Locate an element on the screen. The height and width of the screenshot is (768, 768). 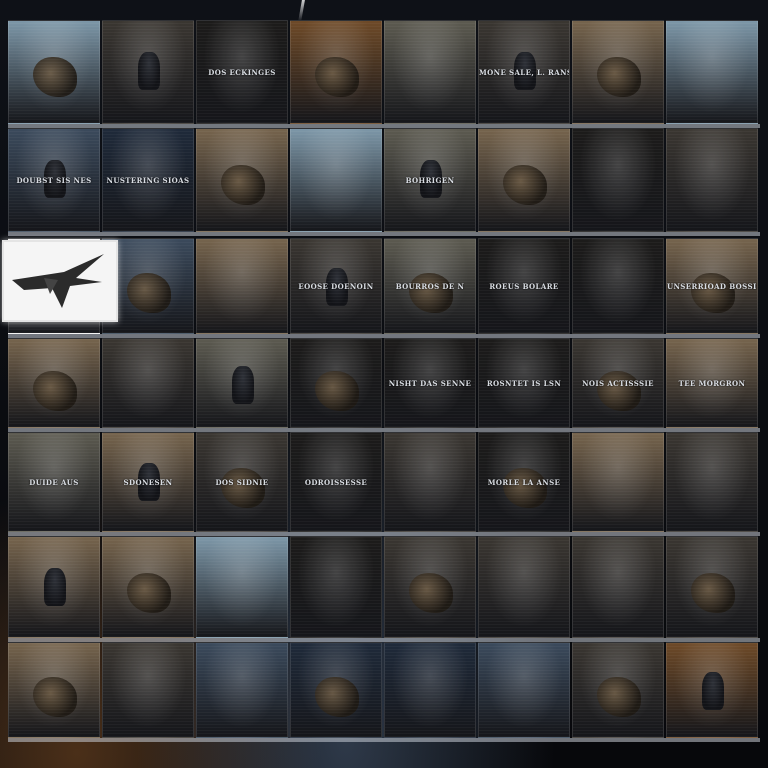
thumbnail-row: DOS ECKINGES MONE SALE, L. RANS is located at coordinates (384, 74).